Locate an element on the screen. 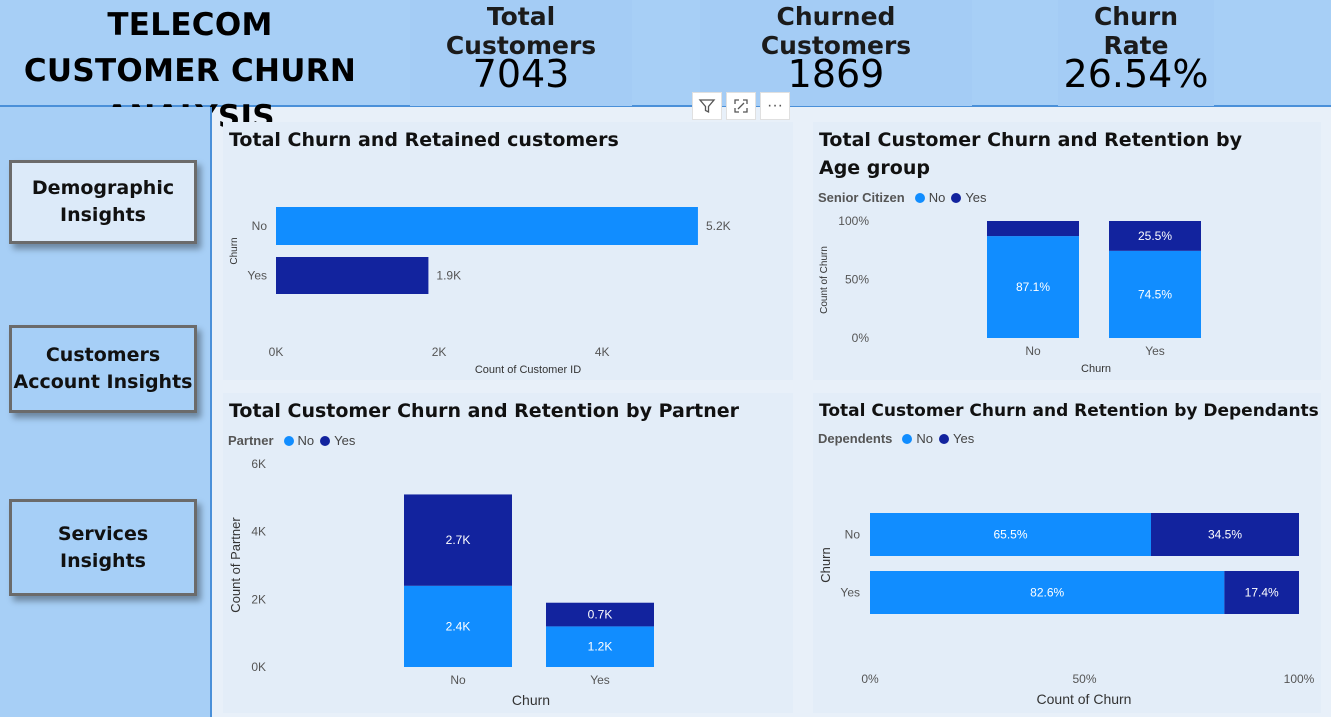 The image size is (1331, 717). nav-label: Services Insights is located at coordinates (103, 547).